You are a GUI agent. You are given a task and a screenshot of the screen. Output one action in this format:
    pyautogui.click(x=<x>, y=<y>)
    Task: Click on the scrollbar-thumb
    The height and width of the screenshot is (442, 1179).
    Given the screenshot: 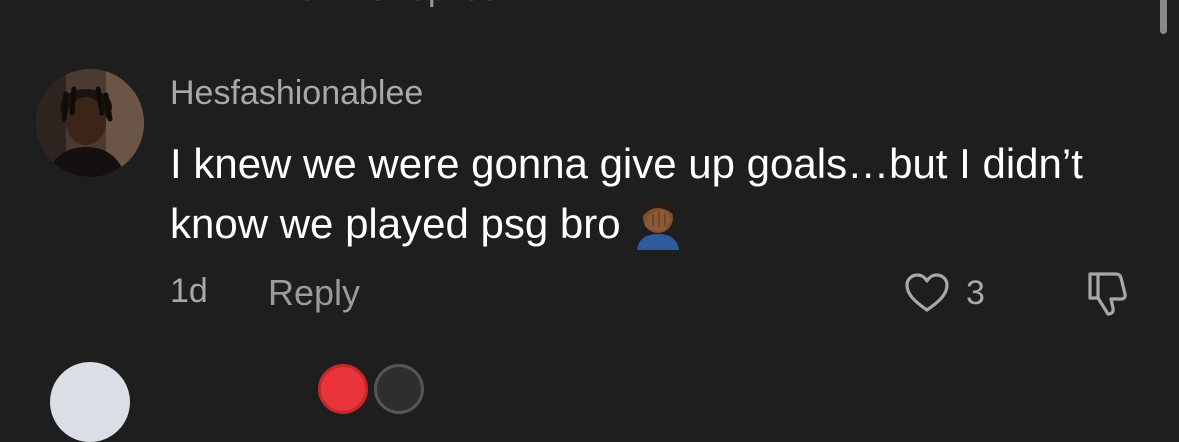 What is the action you would take?
    pyautogui.click(x=1163, y=17)
    